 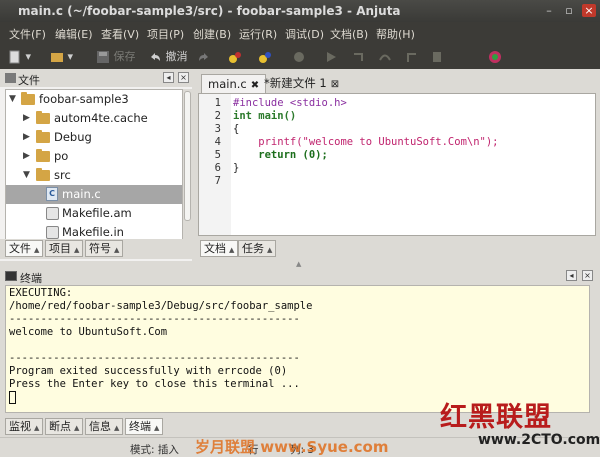 What do you see at coordinates (97, 213) in the screenshot?
I see `tree-label: Makefile.am` at bounding box center [97, 213].